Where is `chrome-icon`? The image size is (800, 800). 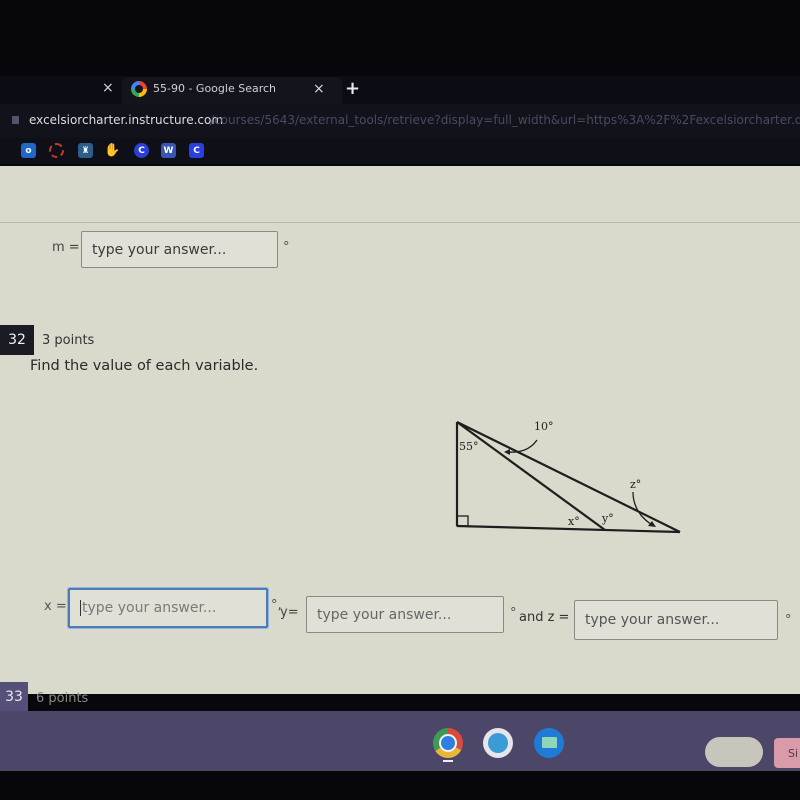
chrome-icon is located at coordinates (448, 743).